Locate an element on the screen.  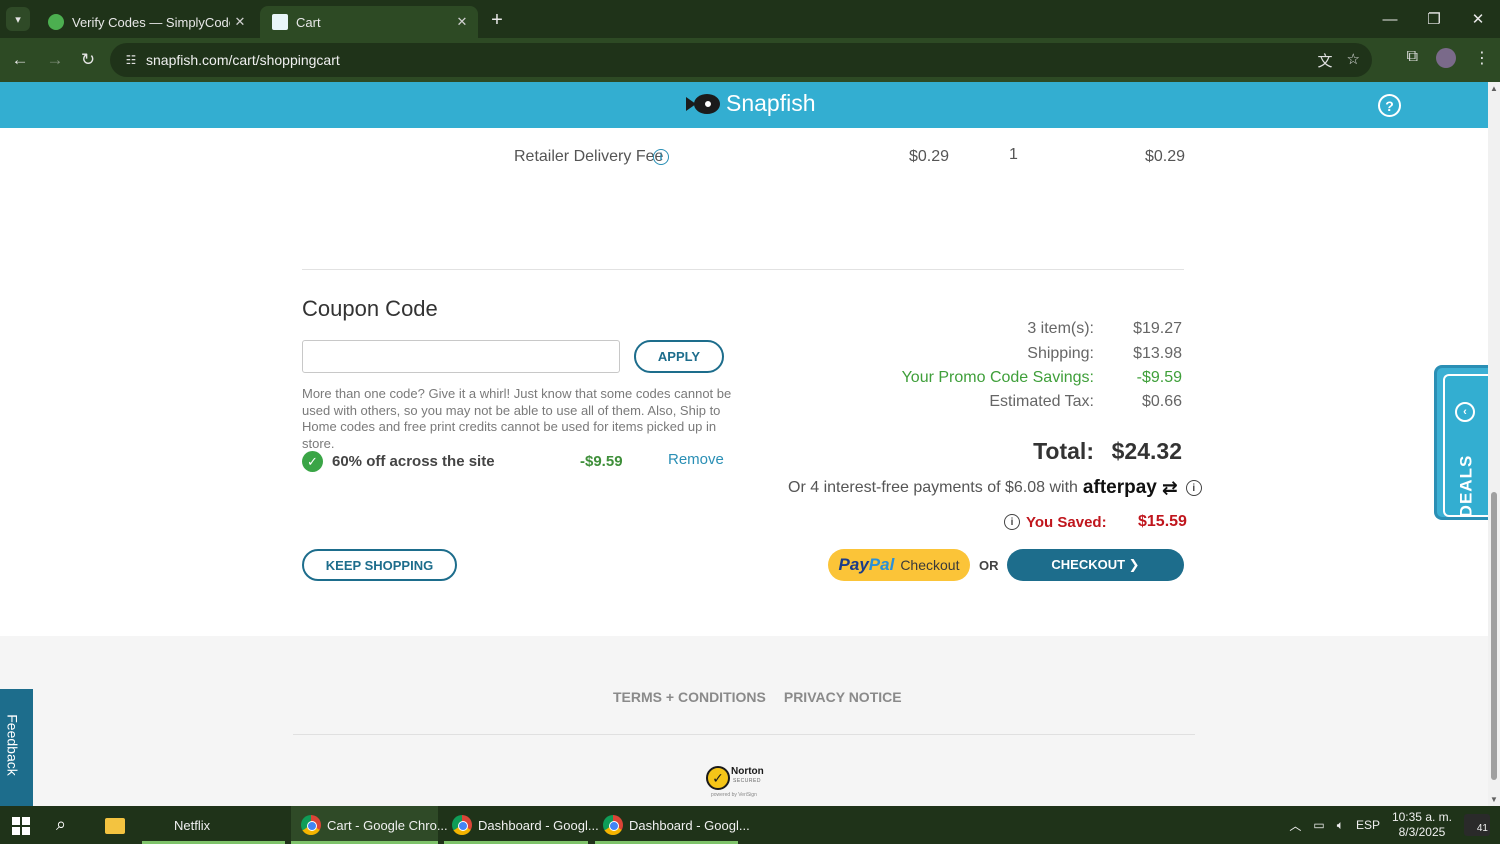
windows-start-icon is located at coordinates (21, 826).